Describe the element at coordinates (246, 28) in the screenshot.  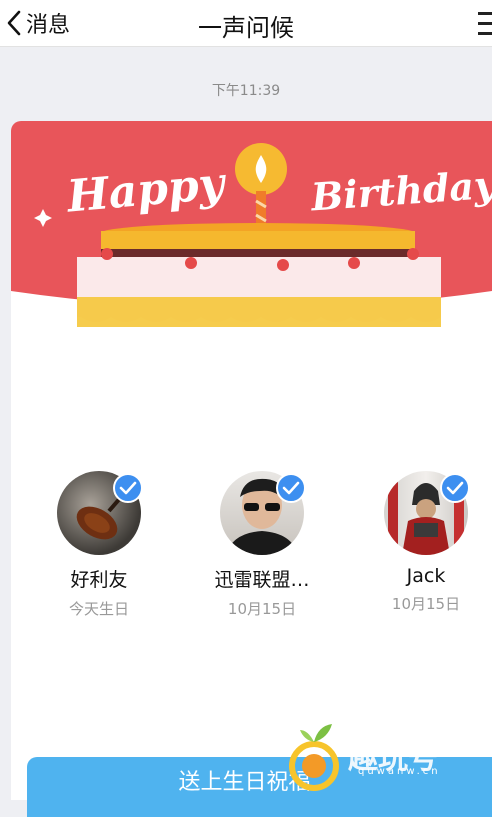
I see `page-title: 一声问候` at that location.